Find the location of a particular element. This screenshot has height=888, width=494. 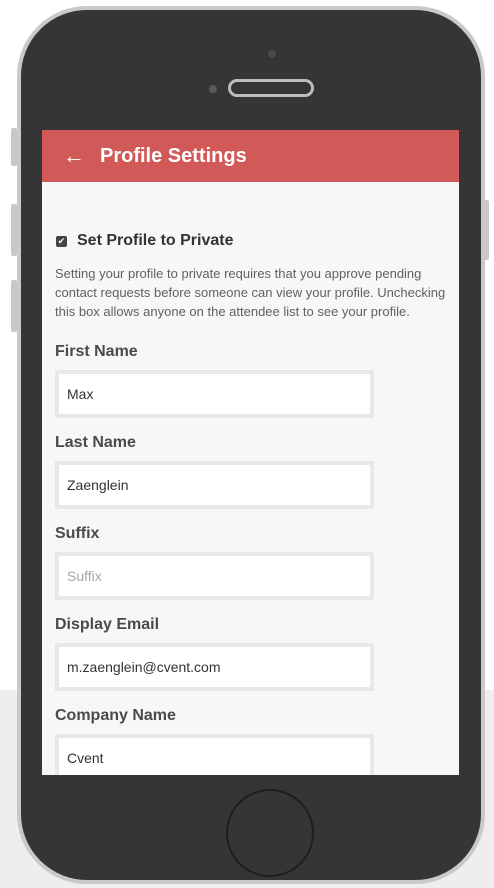

first-name-field-frame is located at coordinates (214, 394).